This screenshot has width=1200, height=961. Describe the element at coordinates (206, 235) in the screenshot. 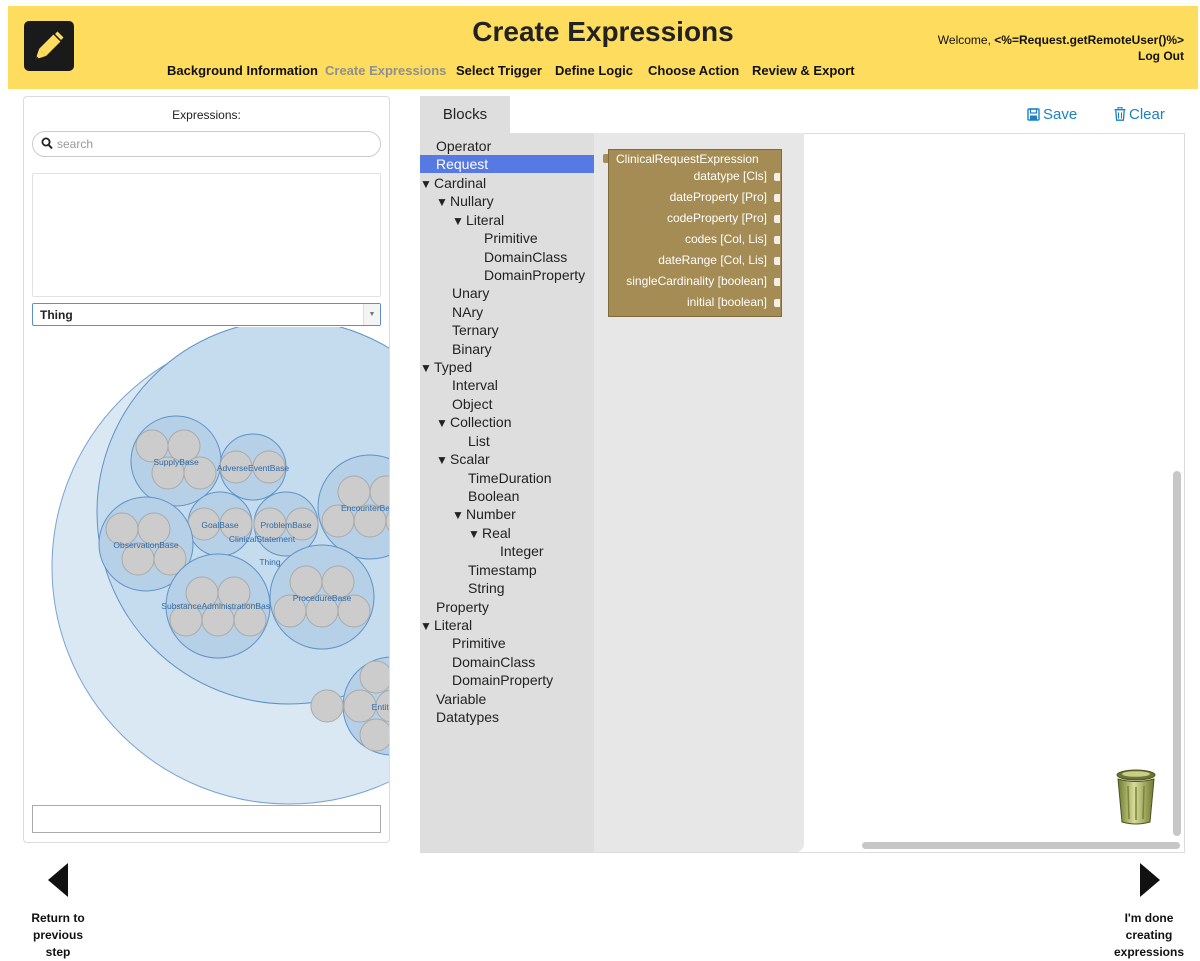

I see `expression-list` at that location.